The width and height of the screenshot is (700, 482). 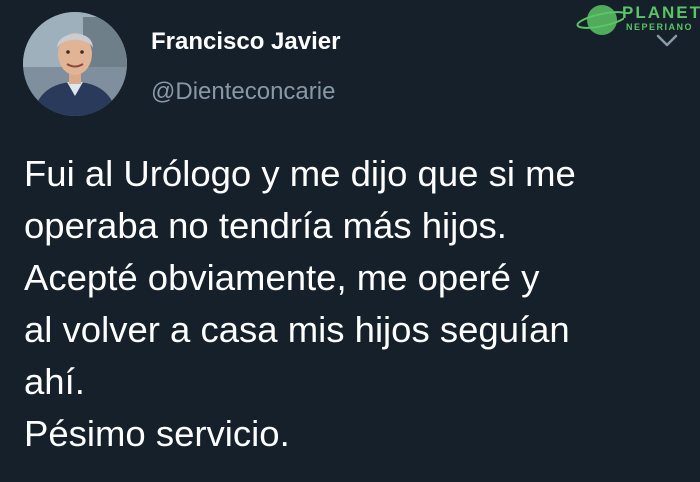 What do you see at coordinates (600, 20) in the screenshot?
I see `planet-icon` at bounding box center [600, 20].